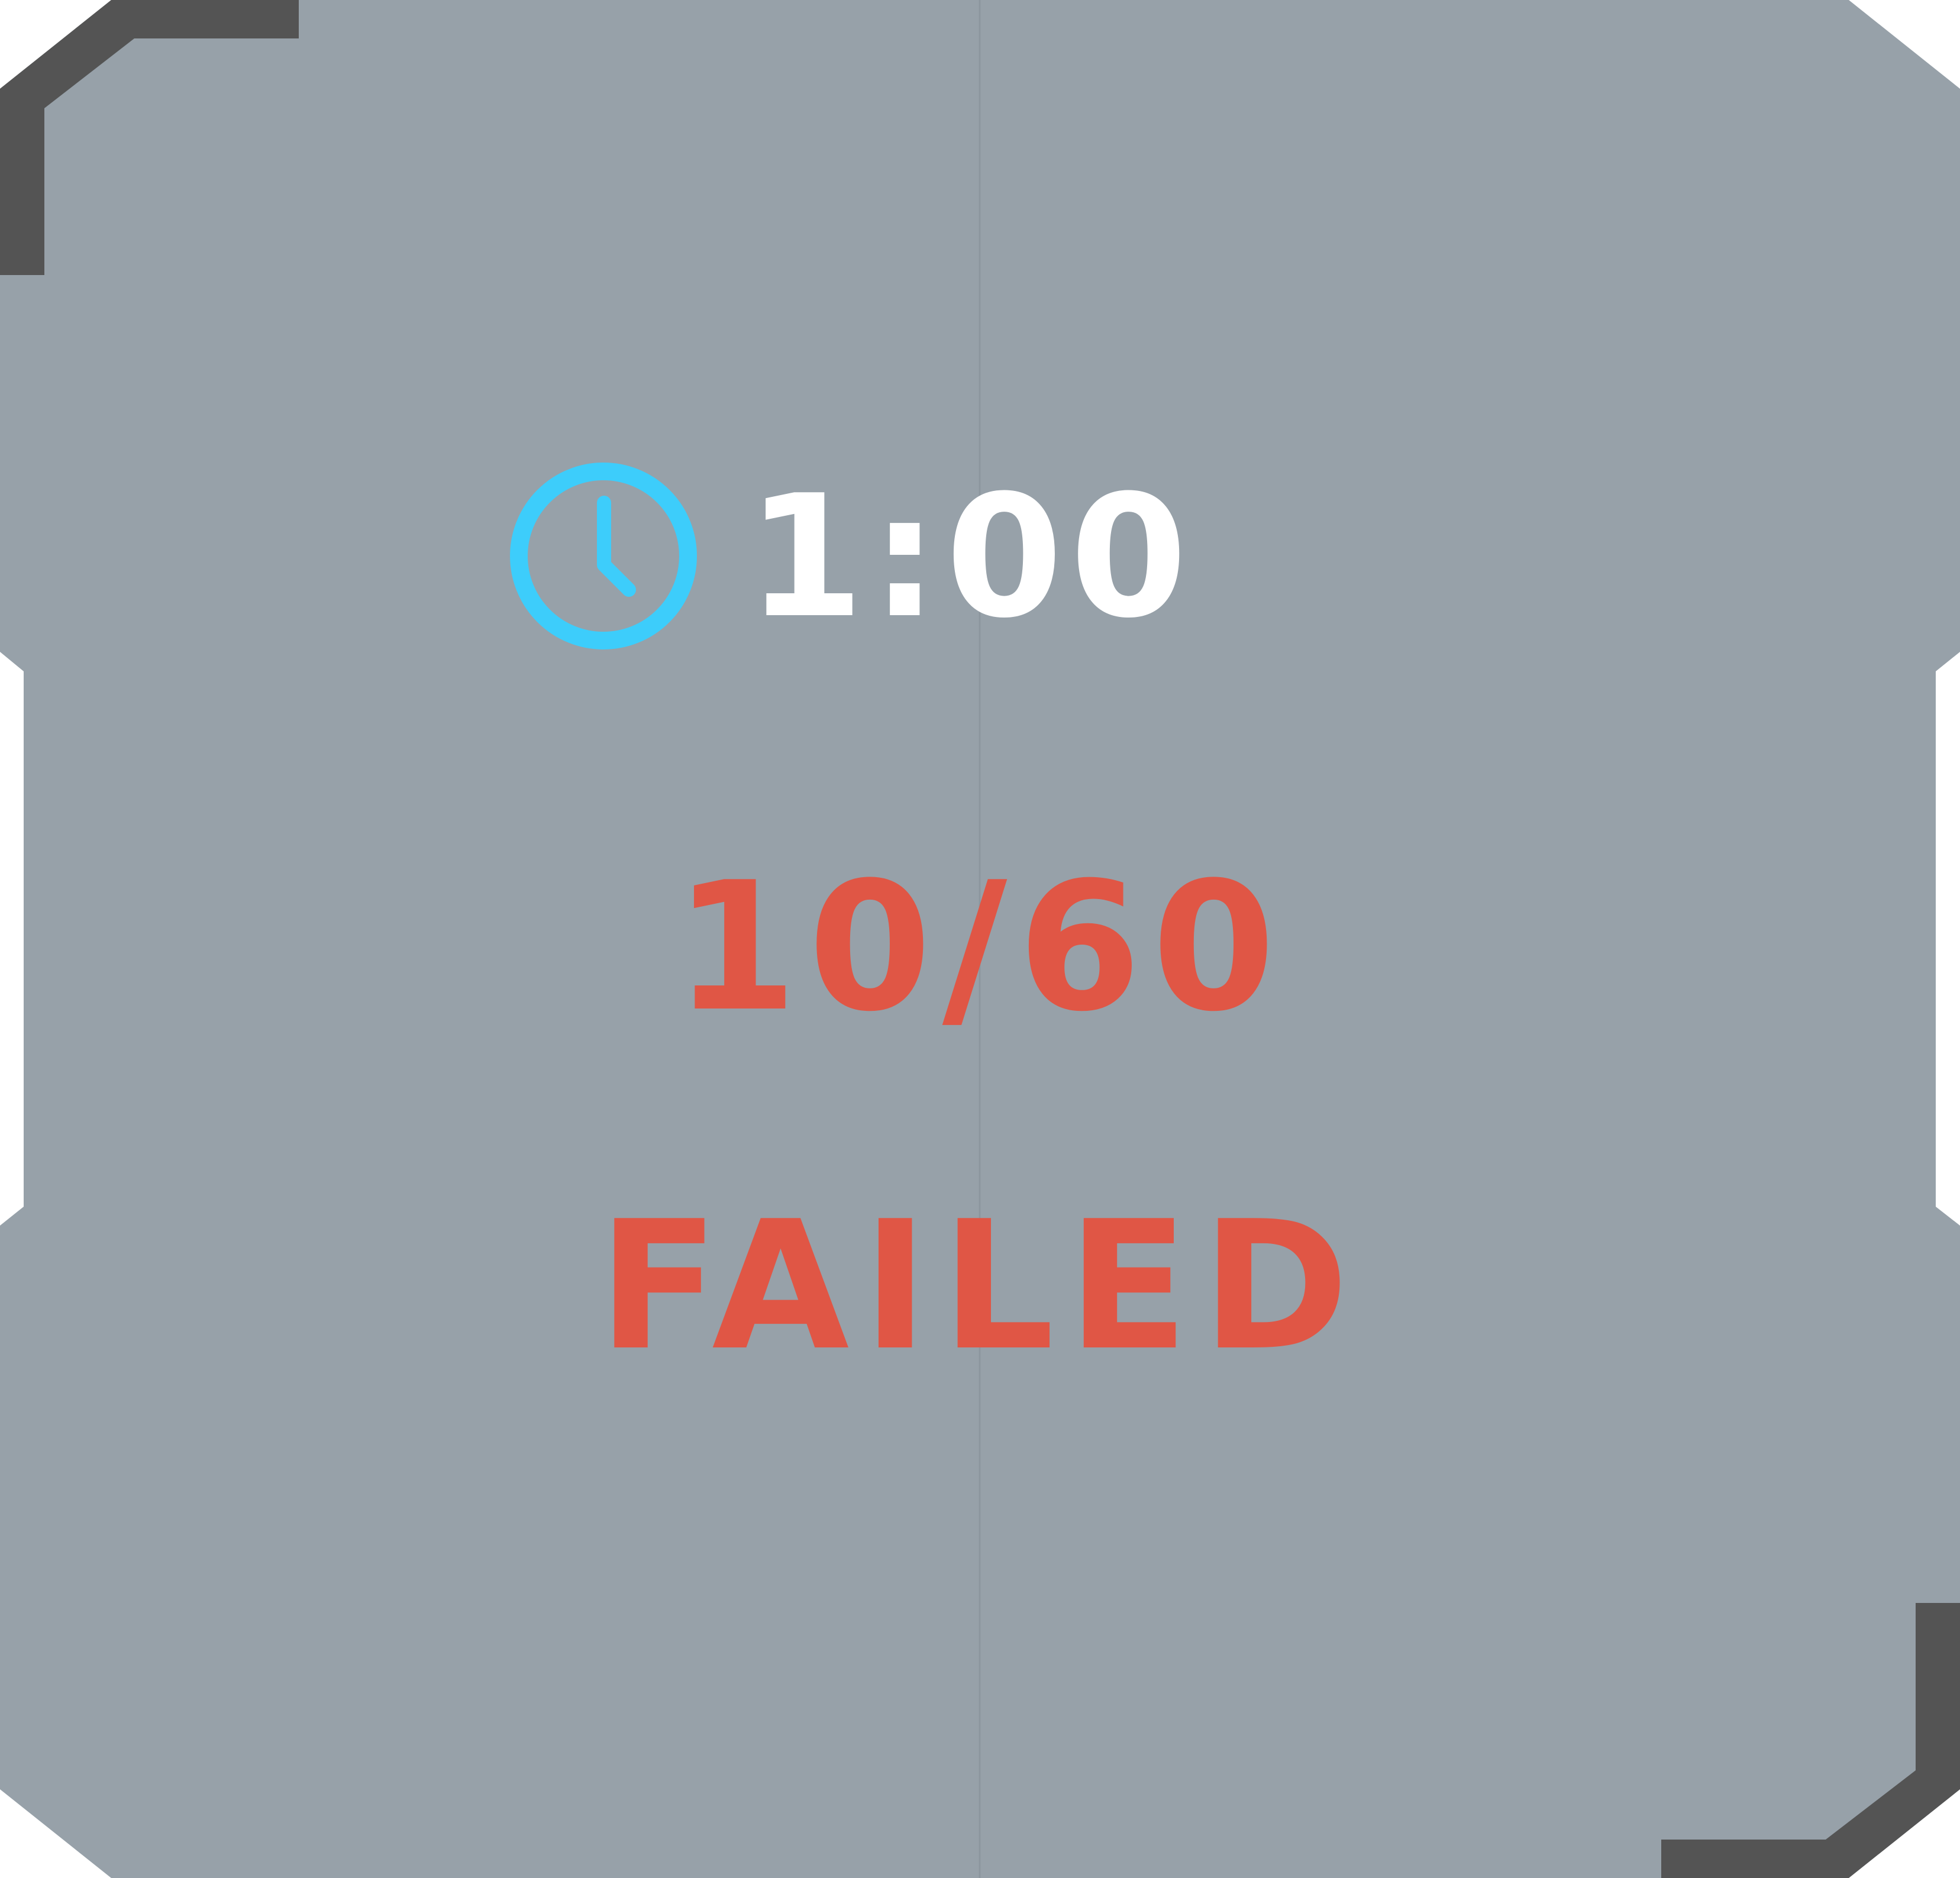  I want to click on timer-value: 1:00, so click(970, 557).